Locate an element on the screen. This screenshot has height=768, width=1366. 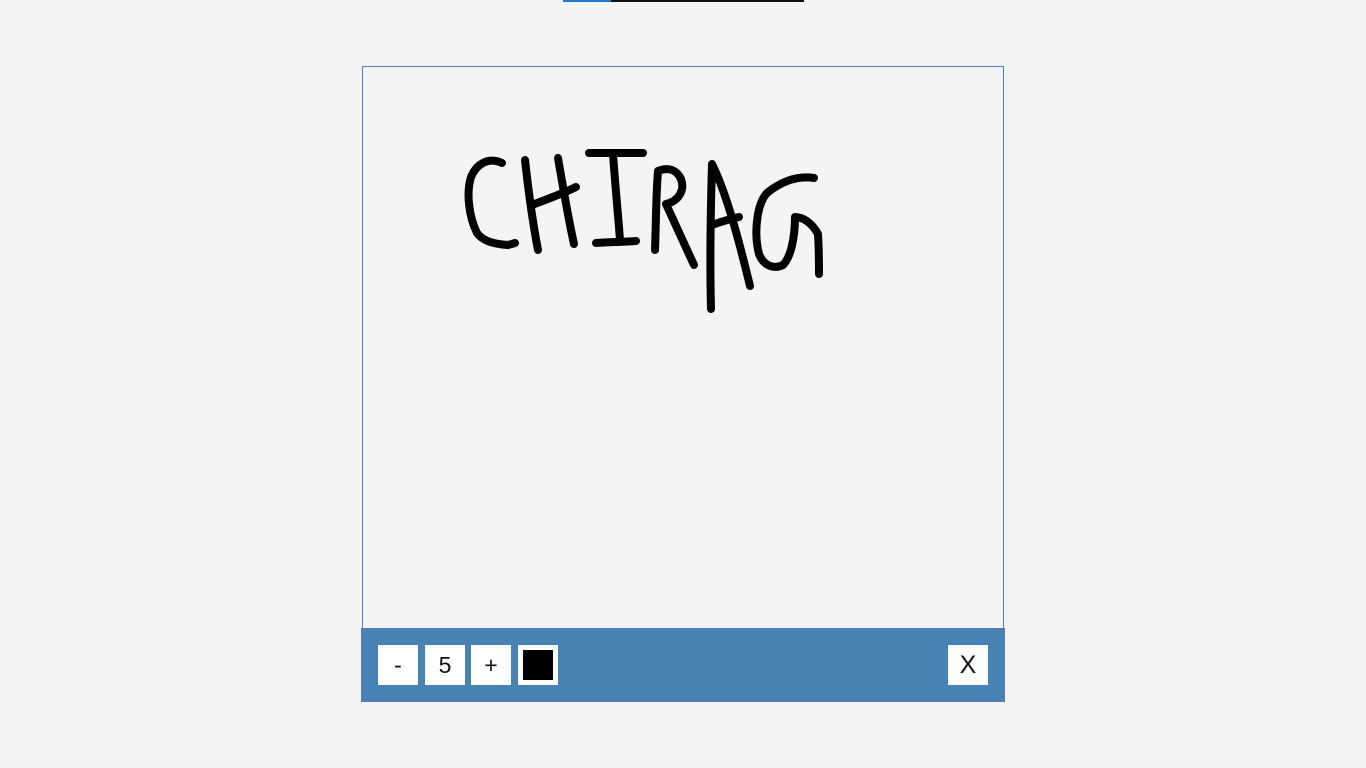
stroke-letter-i-base is located at coordinates (616, 242).